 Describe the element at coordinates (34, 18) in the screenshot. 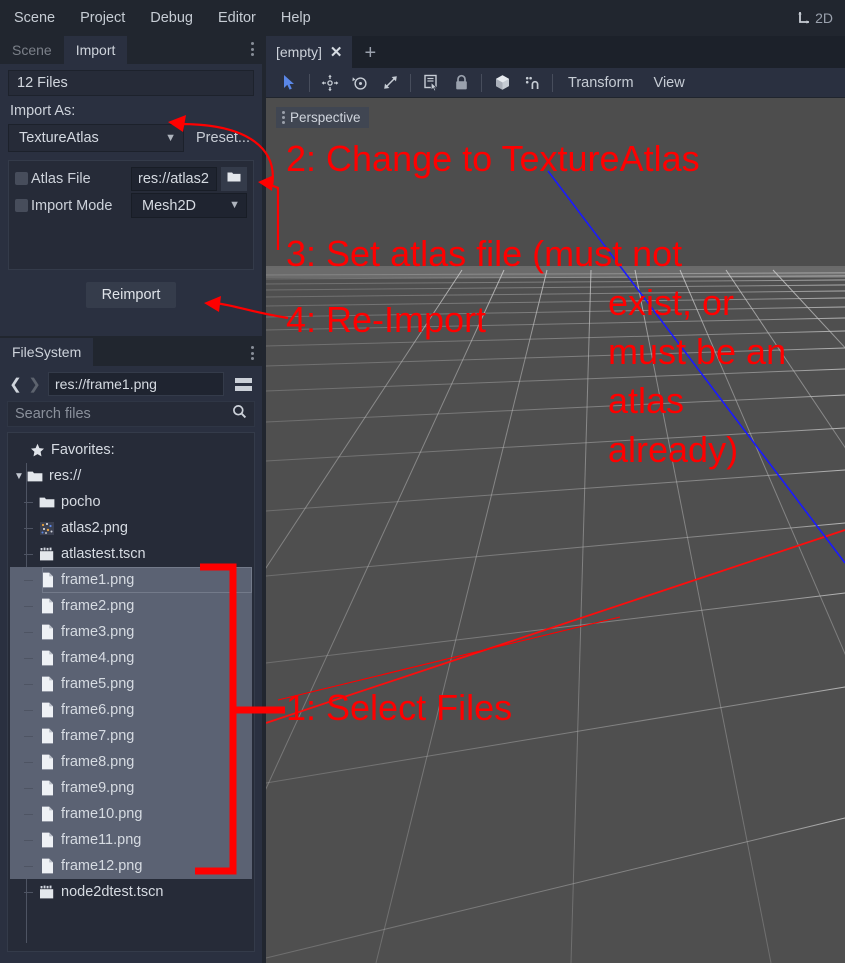

I see `menu-scene: Scene` at that location.